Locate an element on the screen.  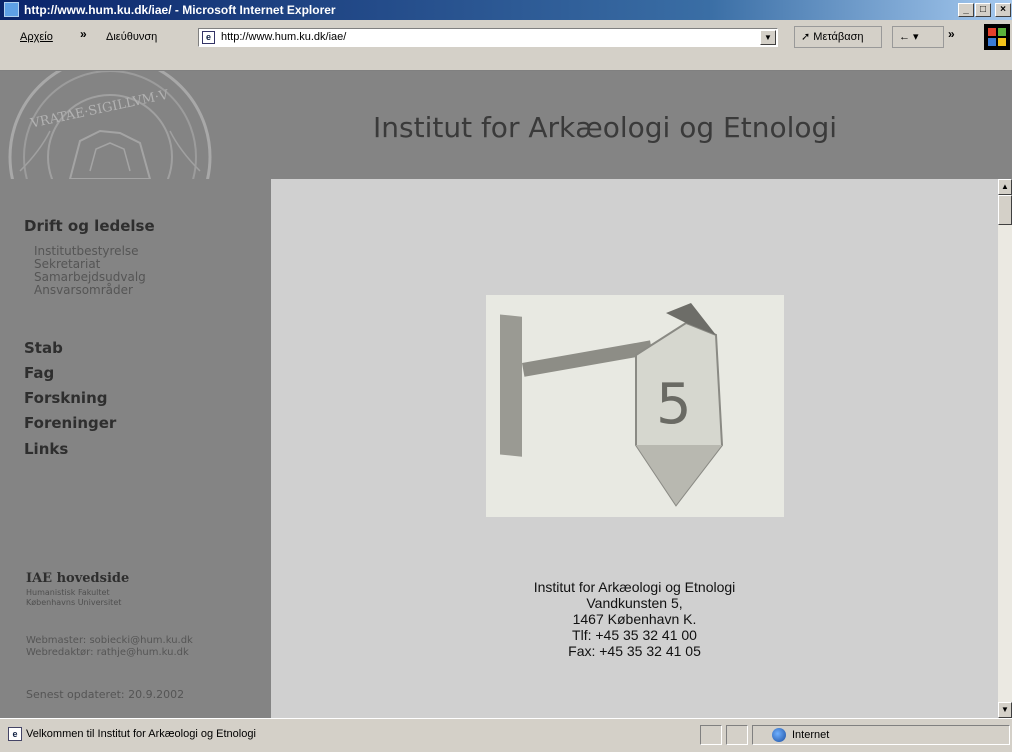
nav-links: Links is located at coordinates (46, 449).